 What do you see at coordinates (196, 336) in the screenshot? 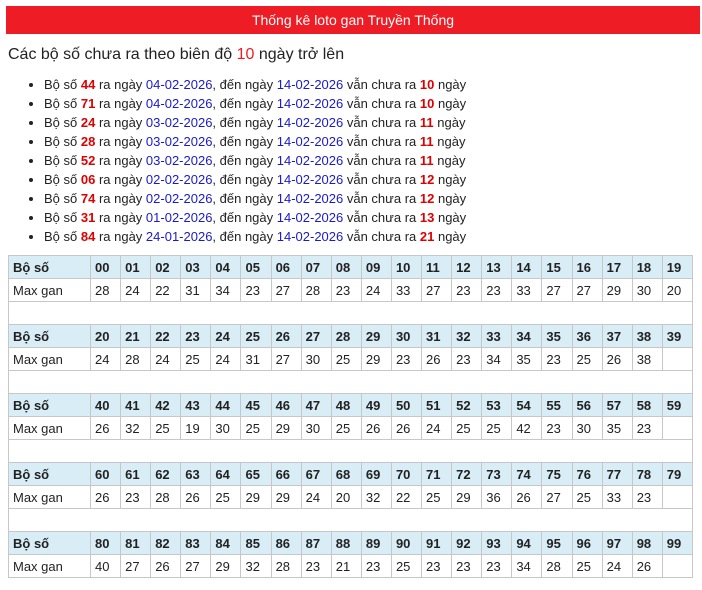
I see `number-cell: 23` at bounding box center [196, 336].